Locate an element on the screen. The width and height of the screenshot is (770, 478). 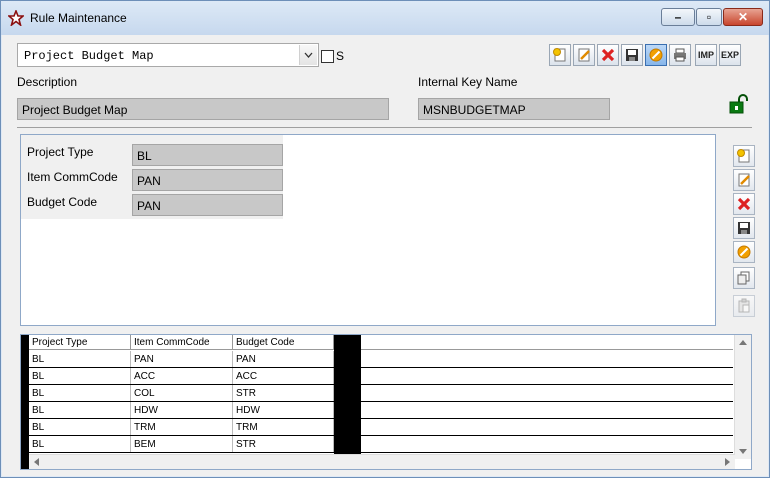
side-cancel-button is located at coordinates (744, 252).